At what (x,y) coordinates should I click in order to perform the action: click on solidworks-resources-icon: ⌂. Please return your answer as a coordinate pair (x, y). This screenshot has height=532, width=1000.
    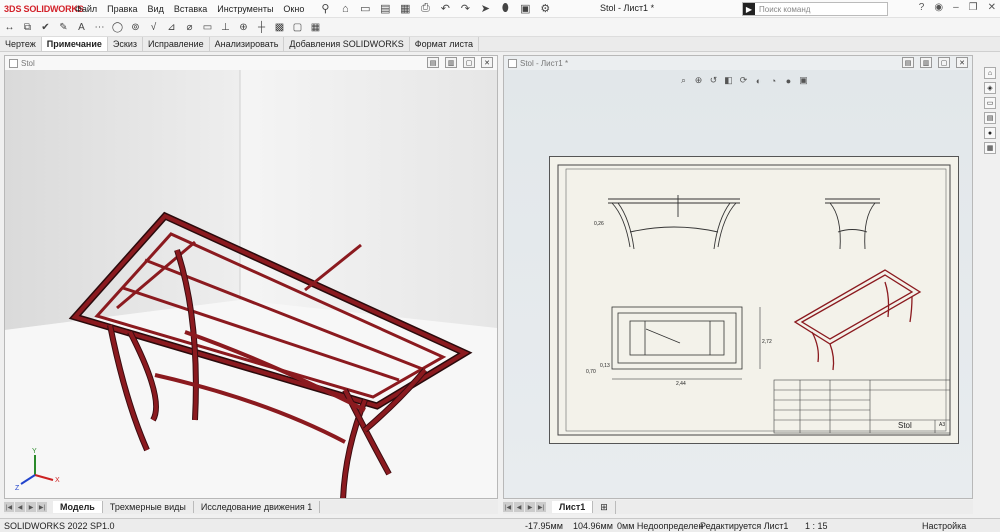
    Looking at the image, I should click on (990, 73).